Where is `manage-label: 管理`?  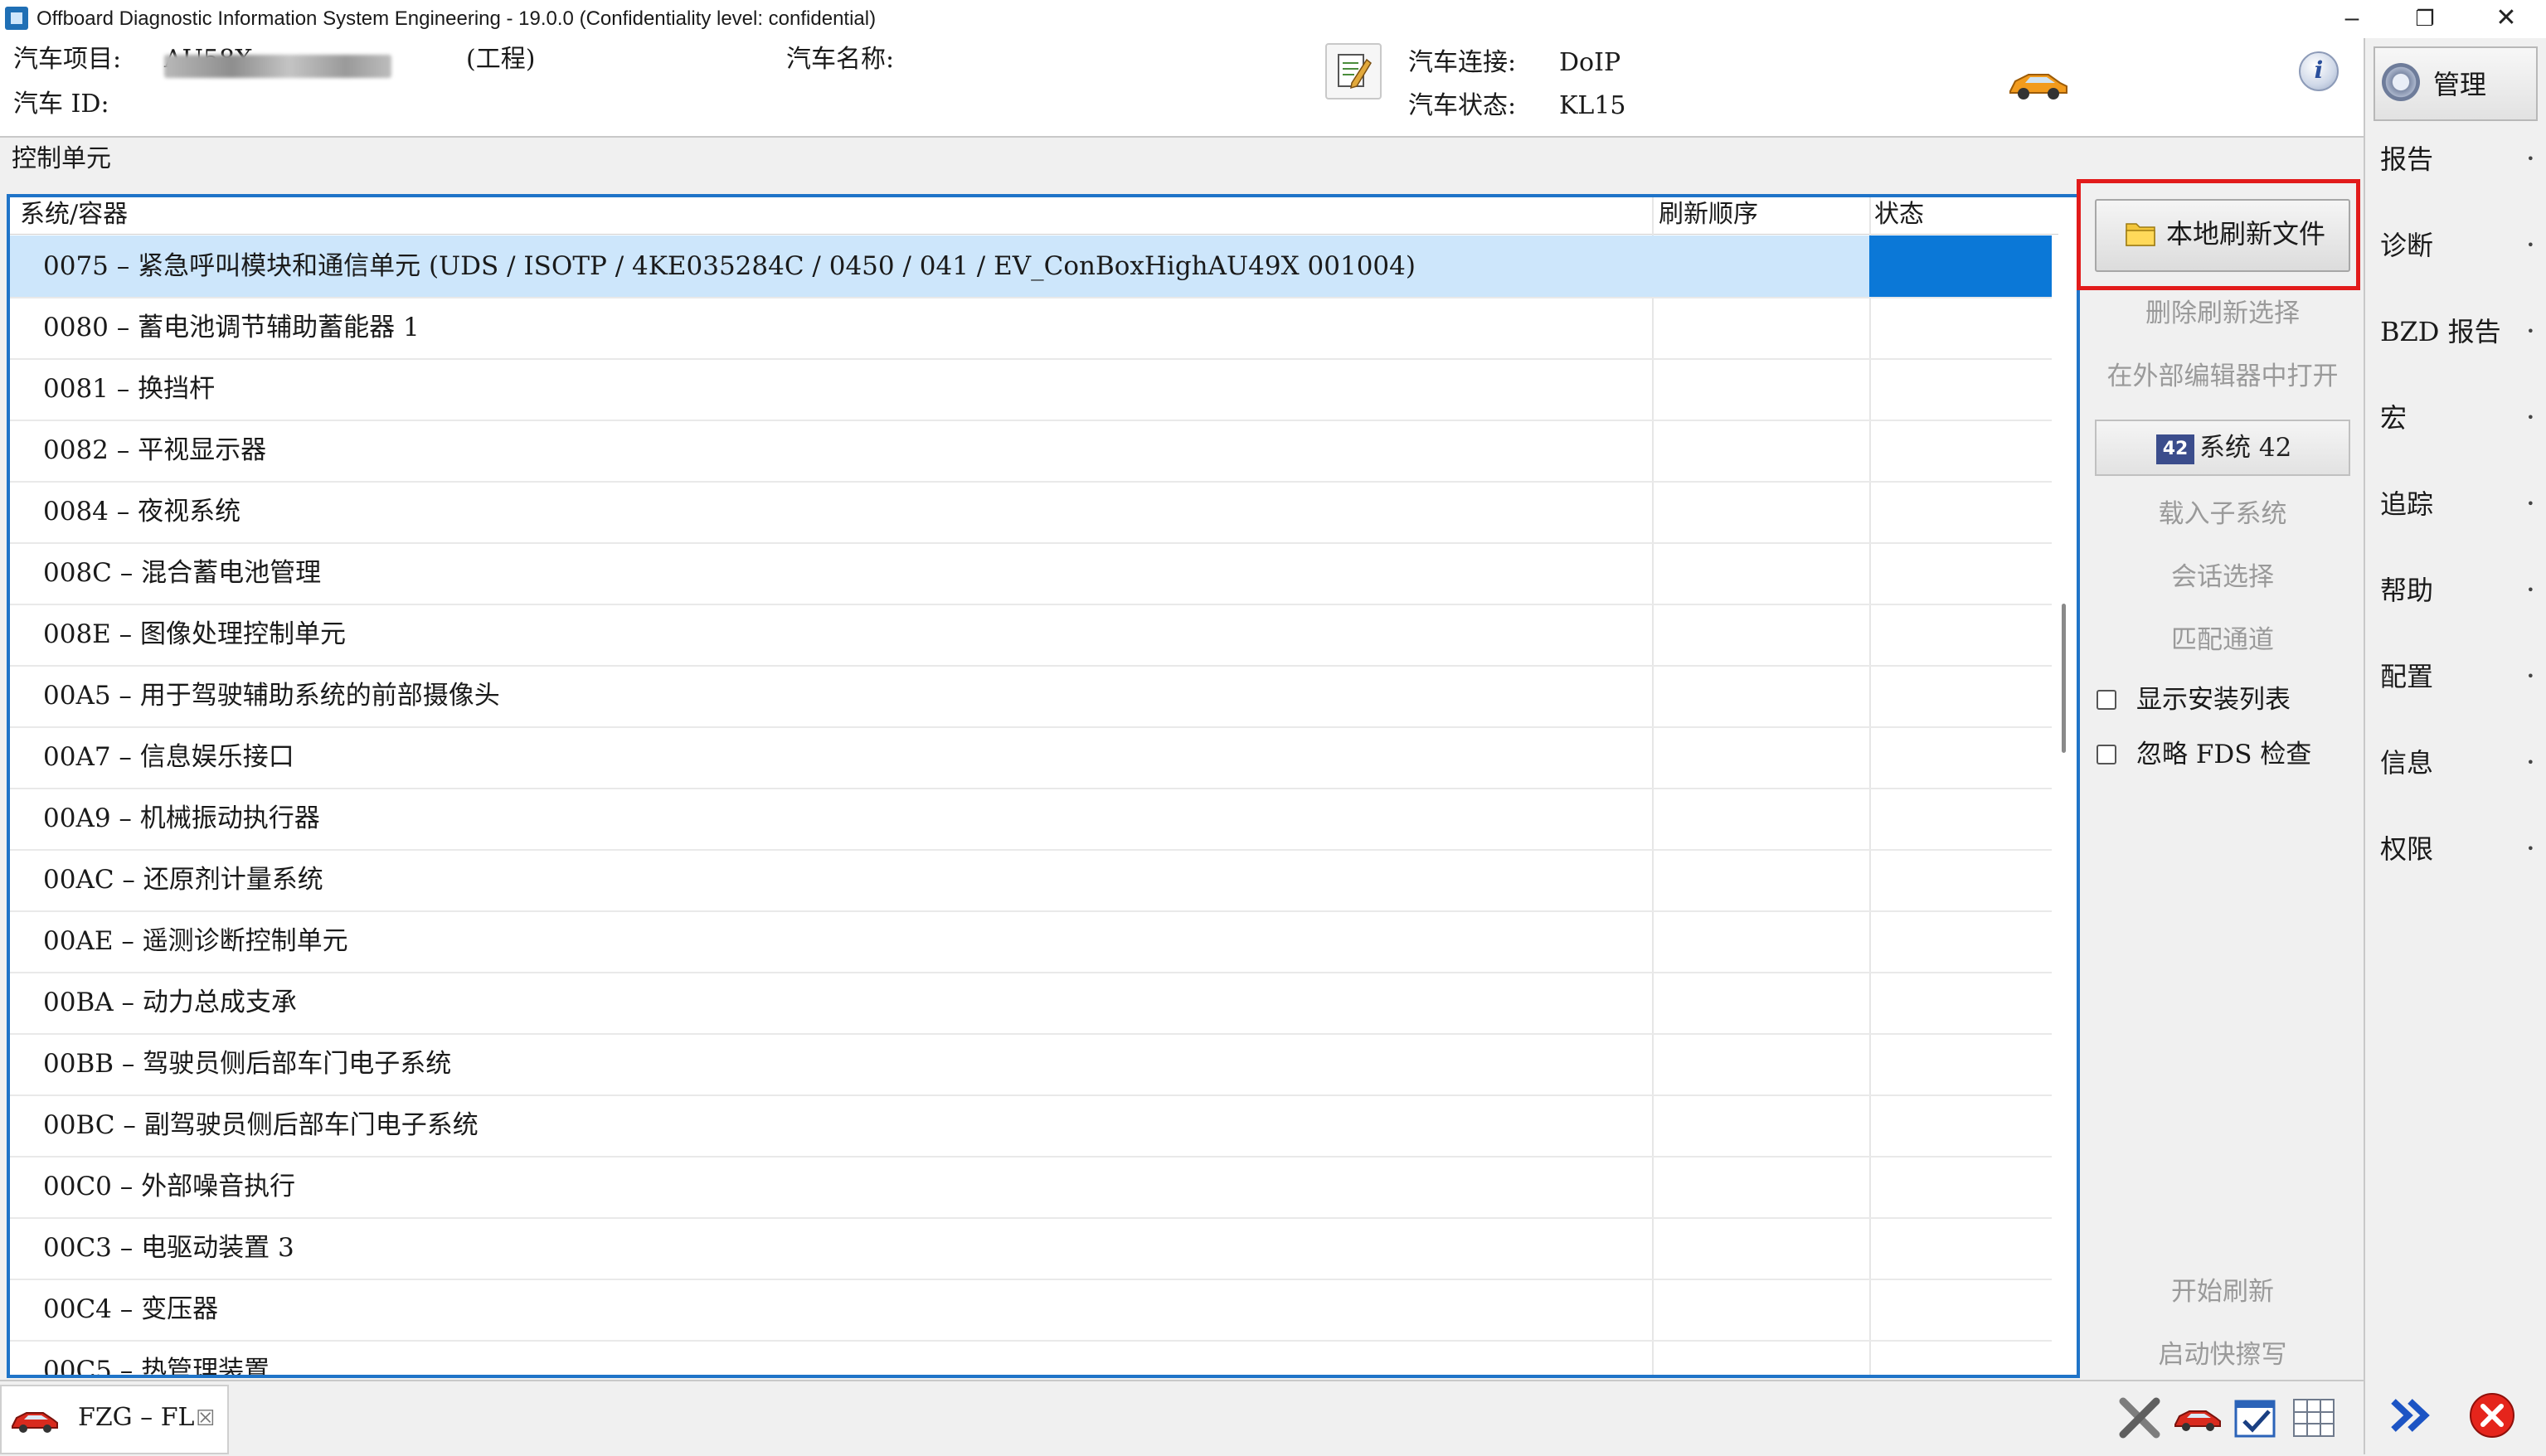
manage-label: 管理 is located at coordinates (2460, 84).